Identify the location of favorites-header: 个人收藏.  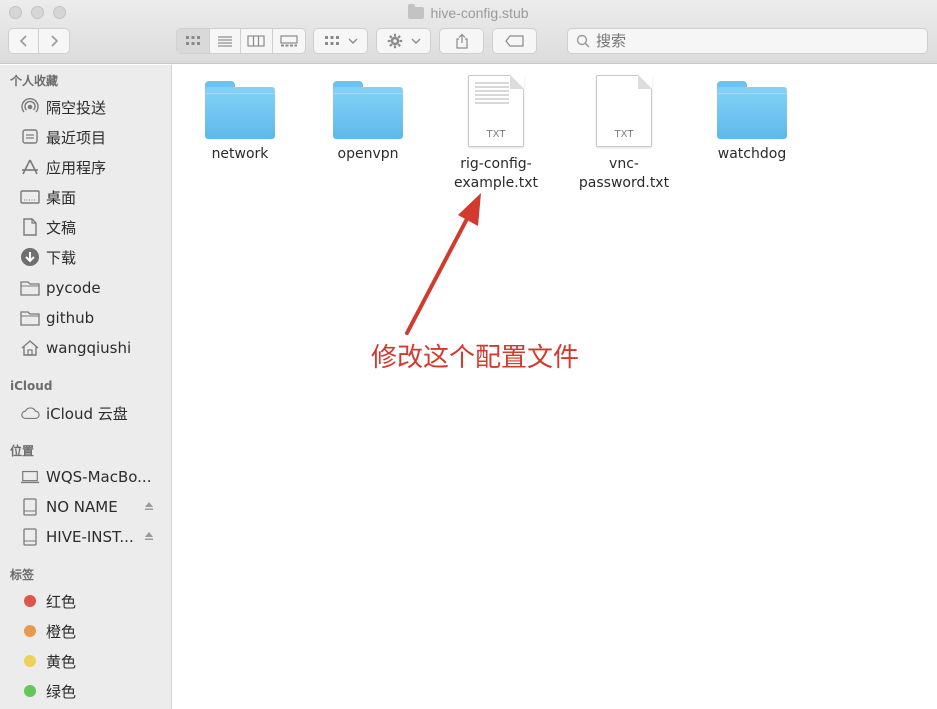
(34, 81).